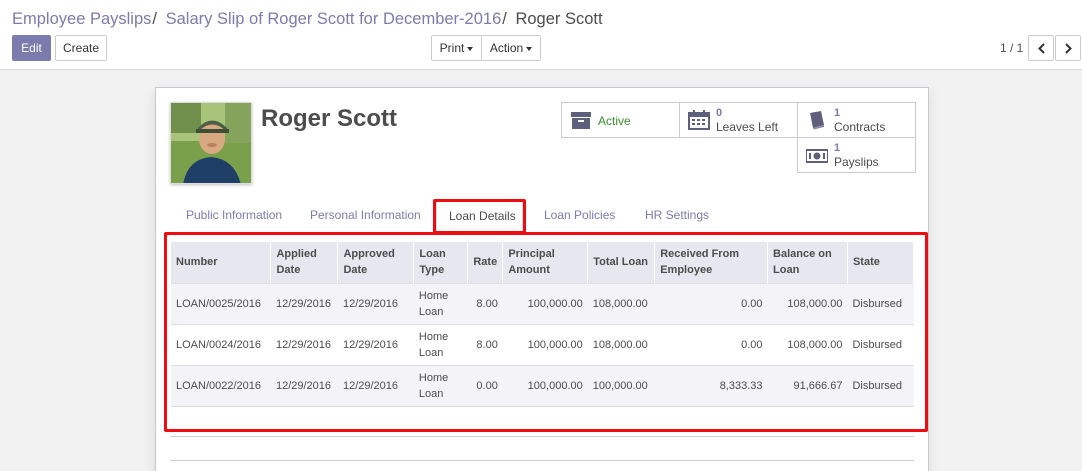  What do you see at coordinates (621, 262) in the screenshot?
I see `column-total-loan: Total Loan` at bounding box center [621, 262].